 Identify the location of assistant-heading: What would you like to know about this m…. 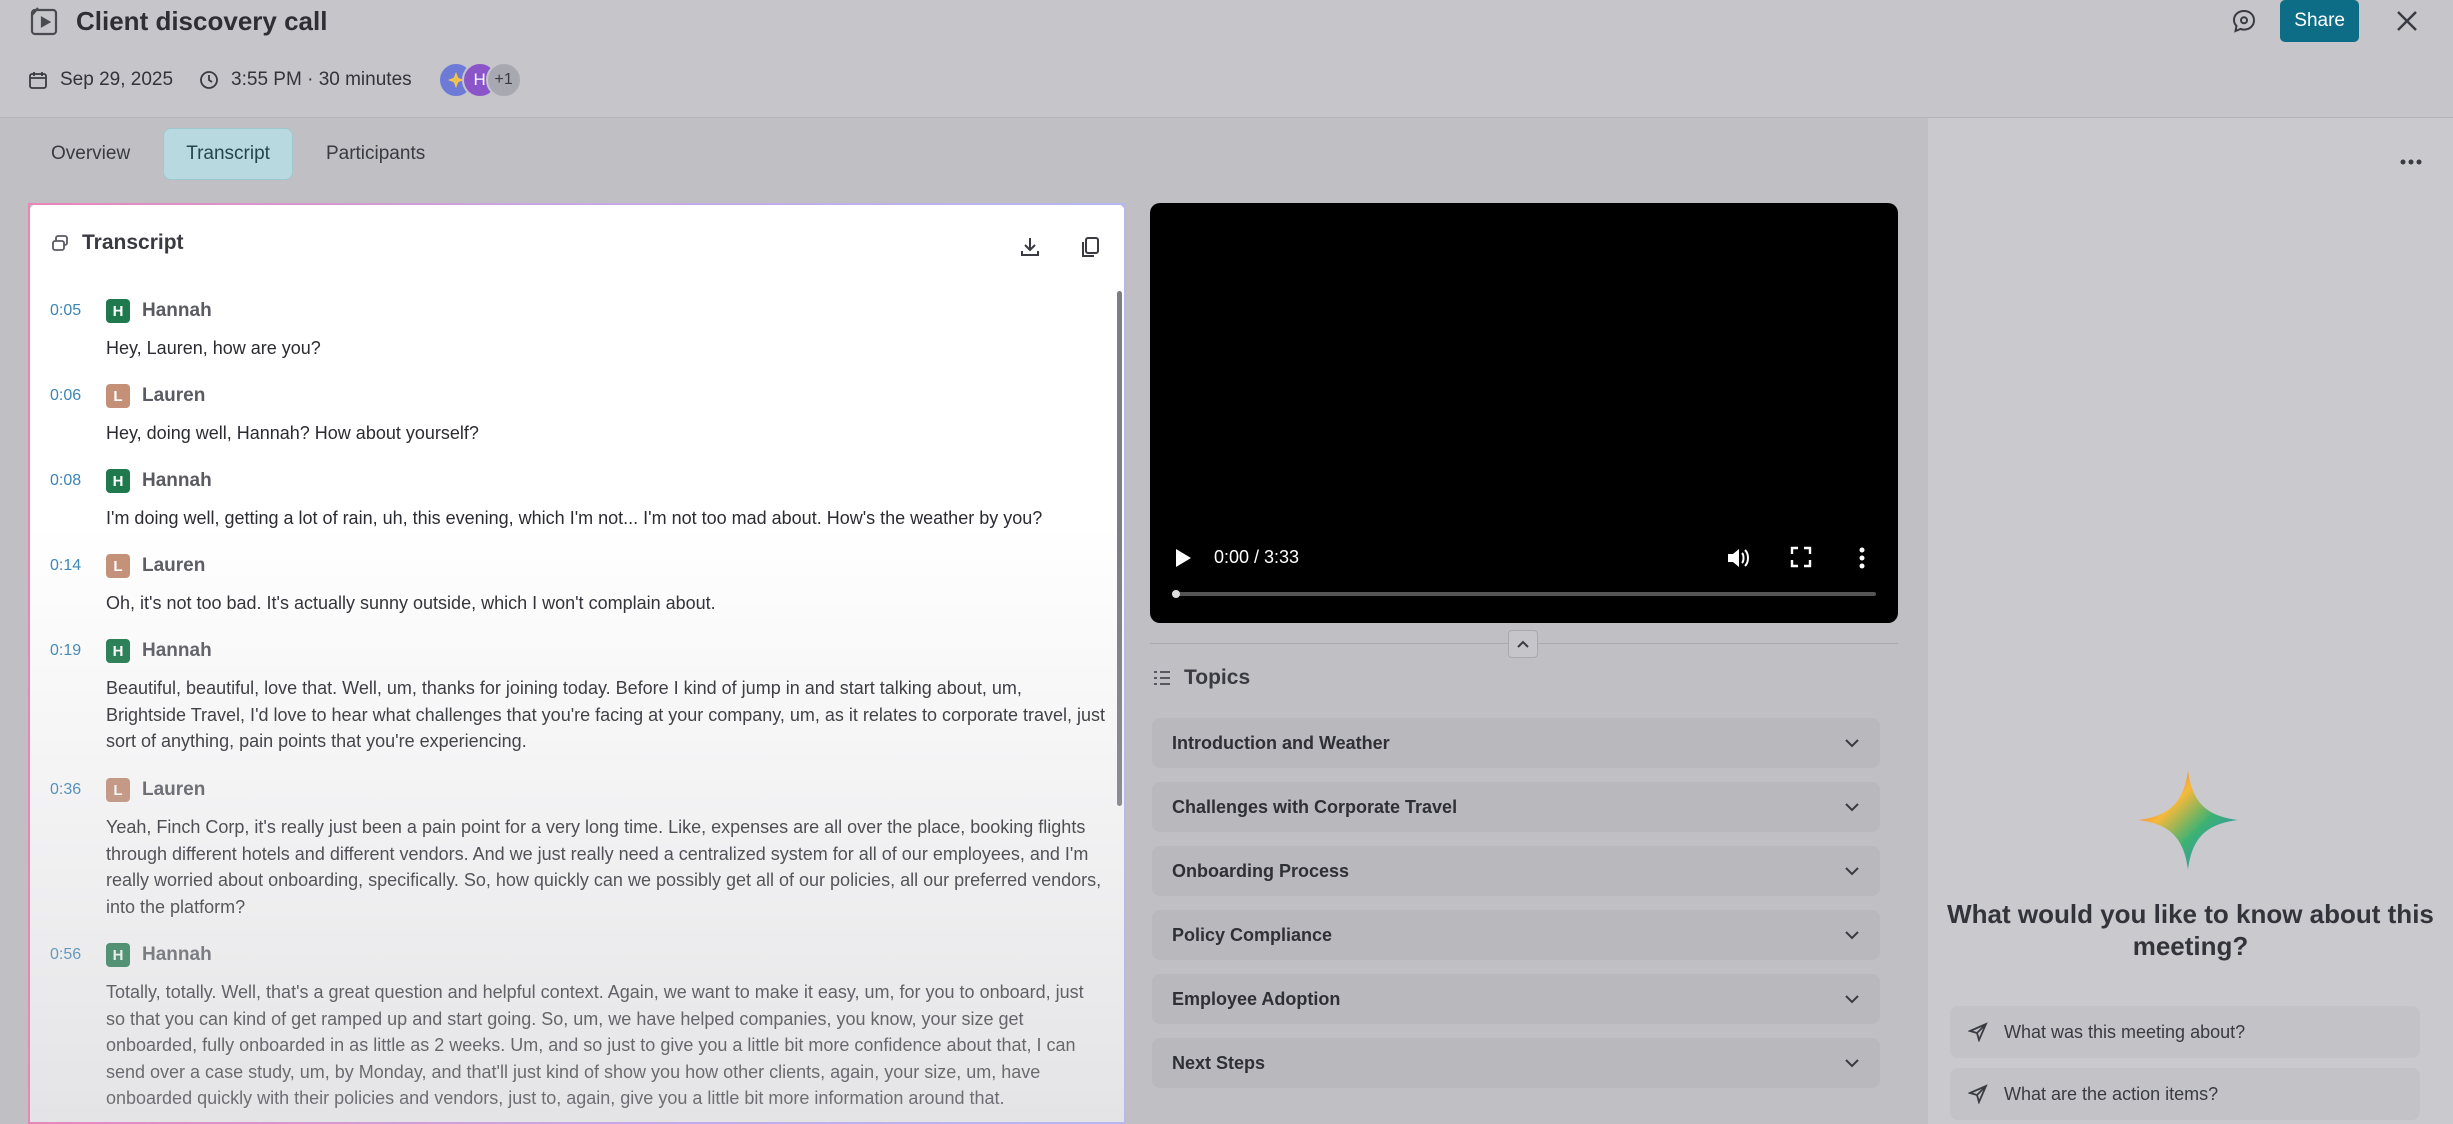
(2190, 930).